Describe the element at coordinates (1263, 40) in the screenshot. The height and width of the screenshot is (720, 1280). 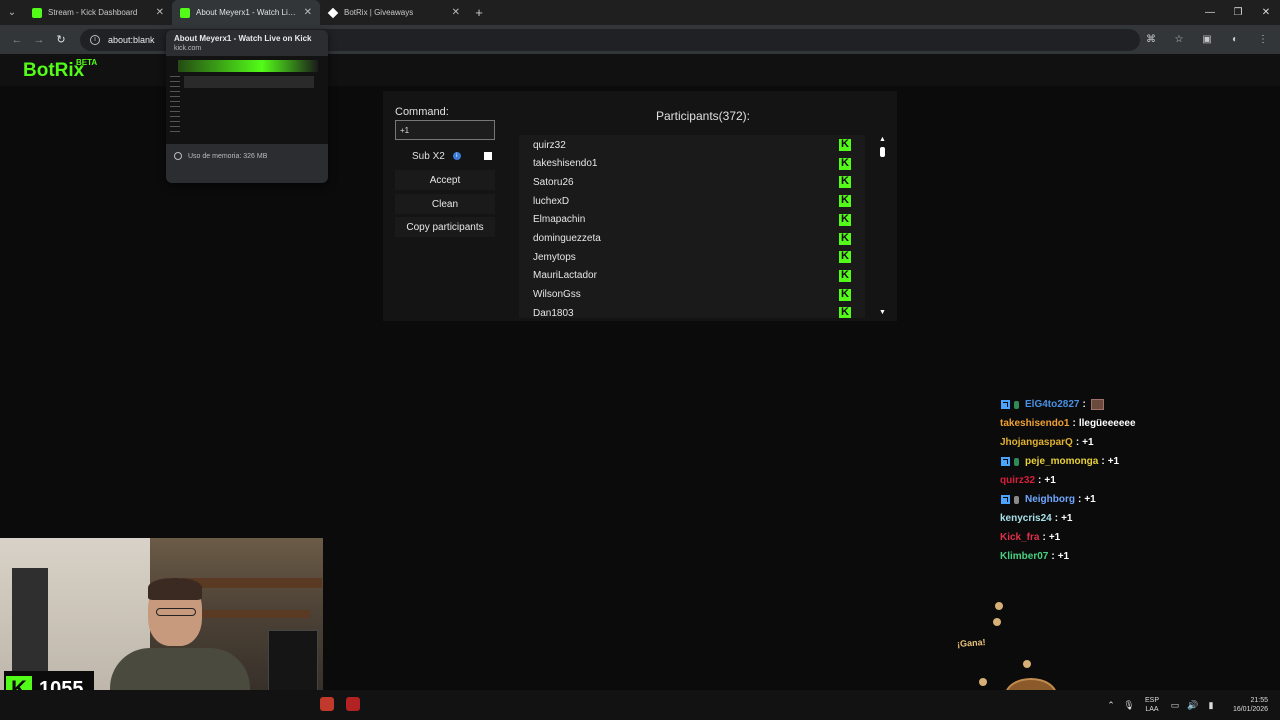
I see `menu-icon: ⋮` at that location.